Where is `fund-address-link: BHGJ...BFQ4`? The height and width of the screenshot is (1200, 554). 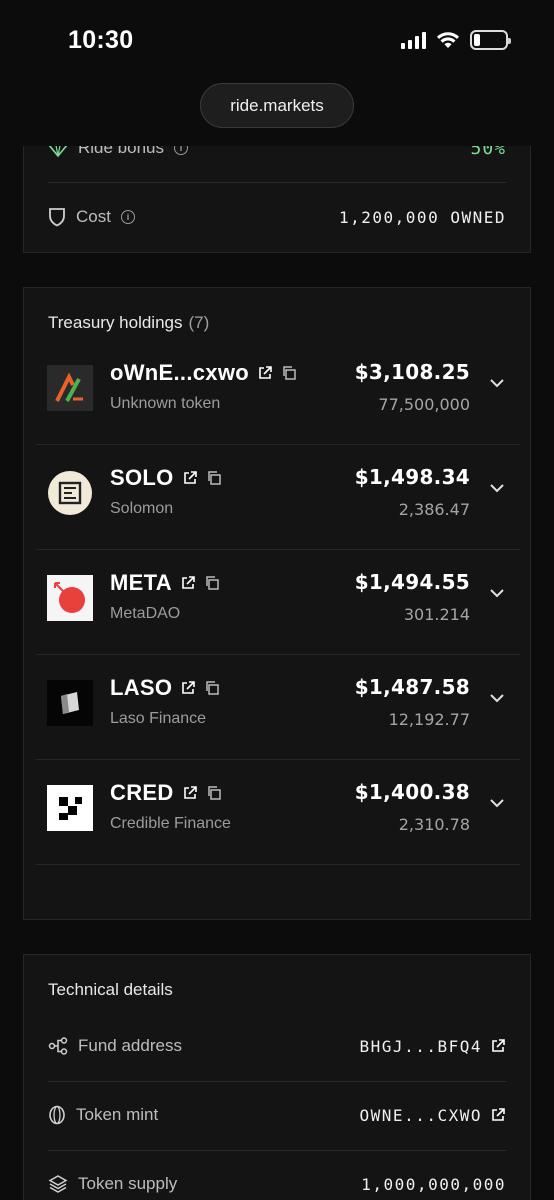 fund-address-link: BHGJ...BFQ4 is located at coordinates (433, 1046).